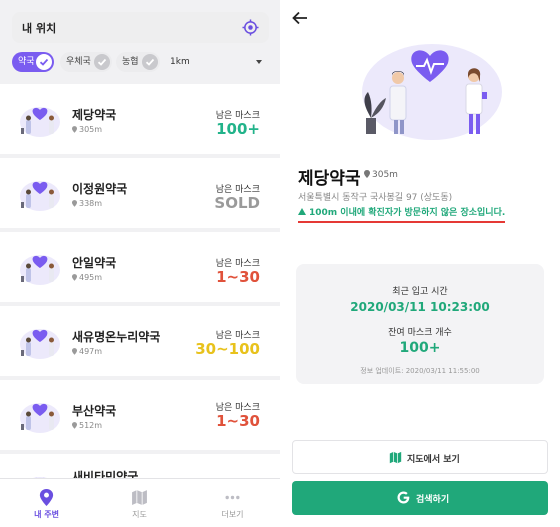 This screenshot has height=527, width=560. Describe the element at coordinates (94, 263) in the screenshot. I see `pharmacy-name: 안일약국` at that location.